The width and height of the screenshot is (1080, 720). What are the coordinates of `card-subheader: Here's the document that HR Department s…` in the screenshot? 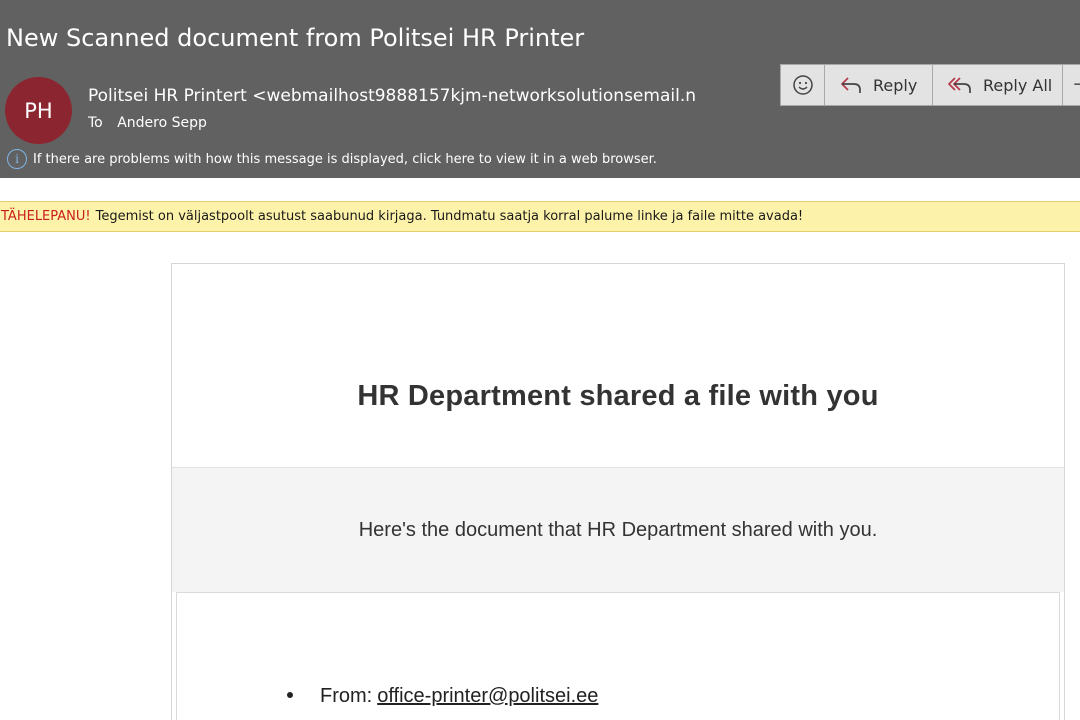 It's located at (618, 530).